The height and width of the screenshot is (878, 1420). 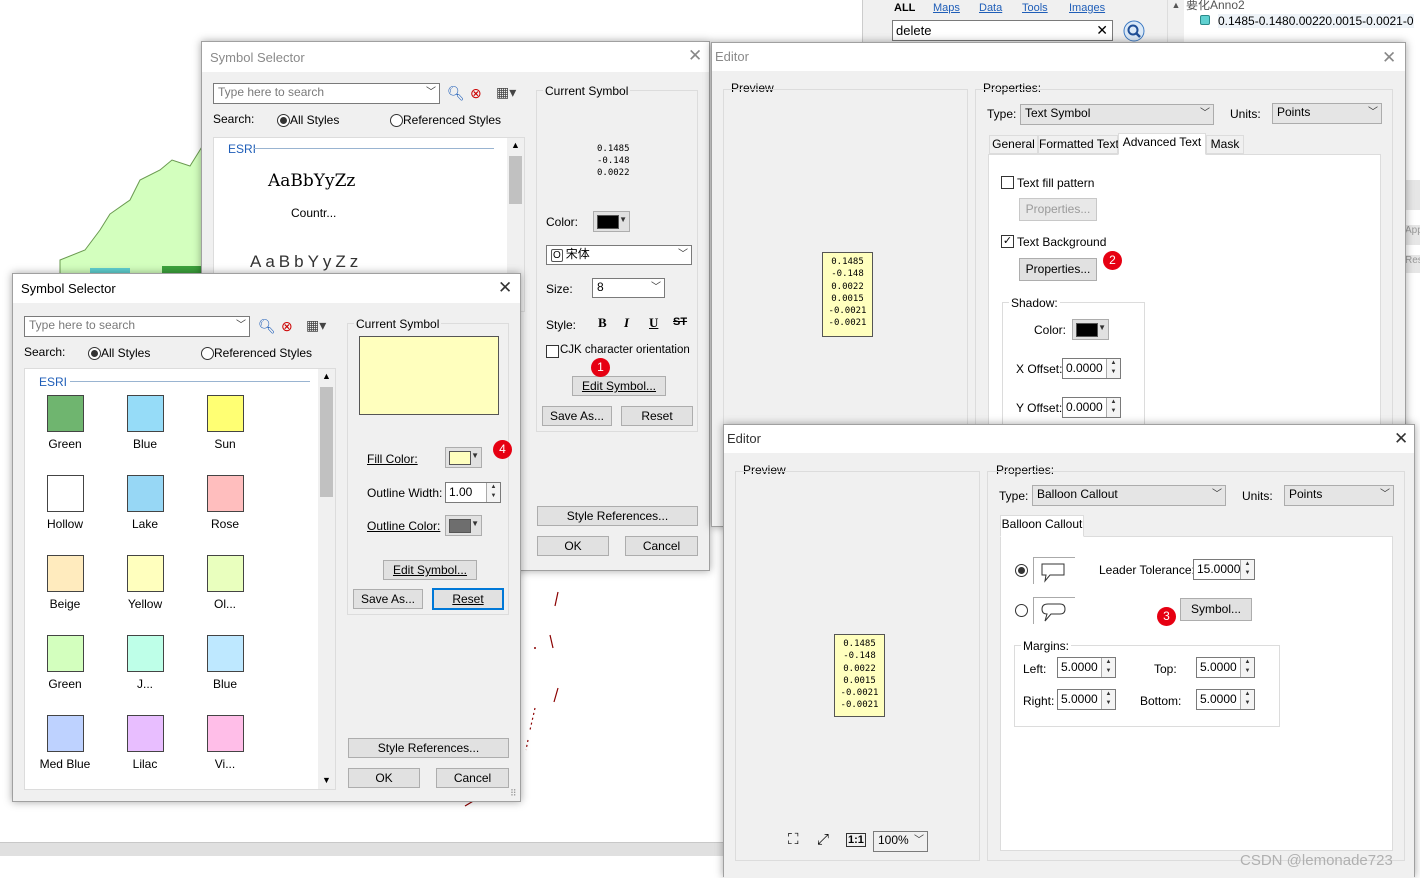 I want to click on rectangle-balloon-option, so click(x=1054, y=570).